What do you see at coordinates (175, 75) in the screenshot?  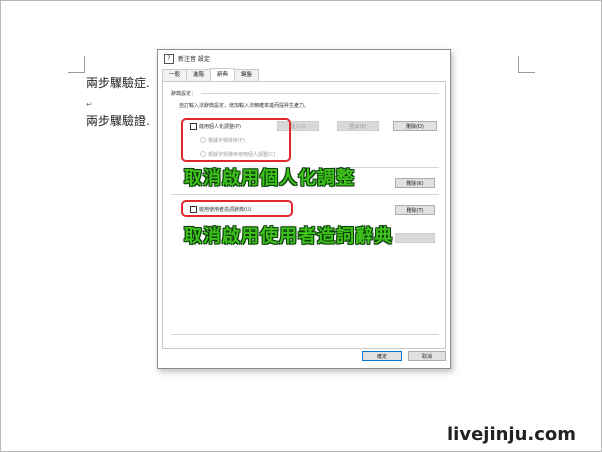 I see `tab-general: 一般` at bounding box center [175, 75].